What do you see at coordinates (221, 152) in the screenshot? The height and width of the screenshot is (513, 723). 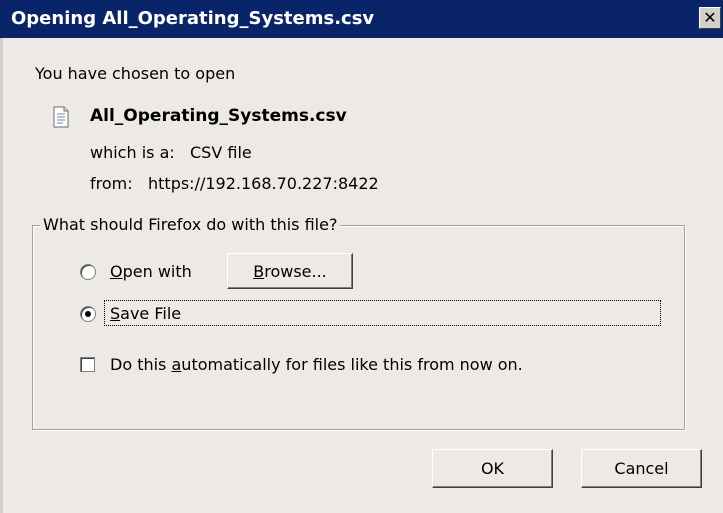 I see `file-type-value: CSV file` at bounding box center [221, 152].